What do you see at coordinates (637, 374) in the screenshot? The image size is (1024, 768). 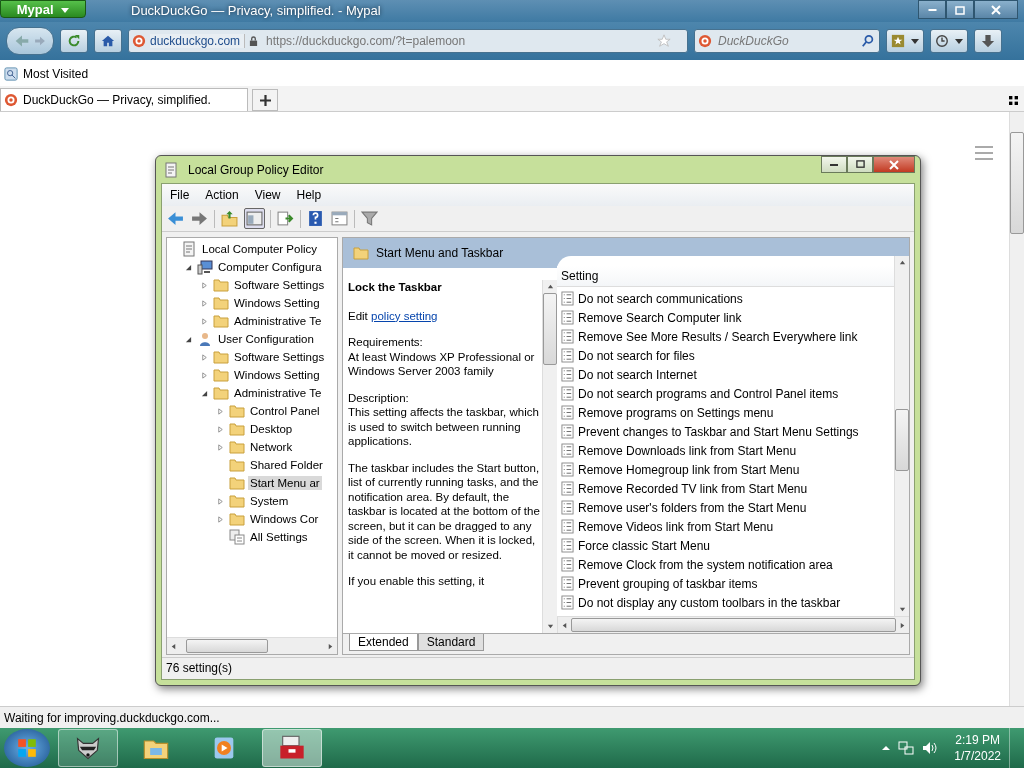 I see `setting-item: Do not search Internet` at bounding box center [637, 374].